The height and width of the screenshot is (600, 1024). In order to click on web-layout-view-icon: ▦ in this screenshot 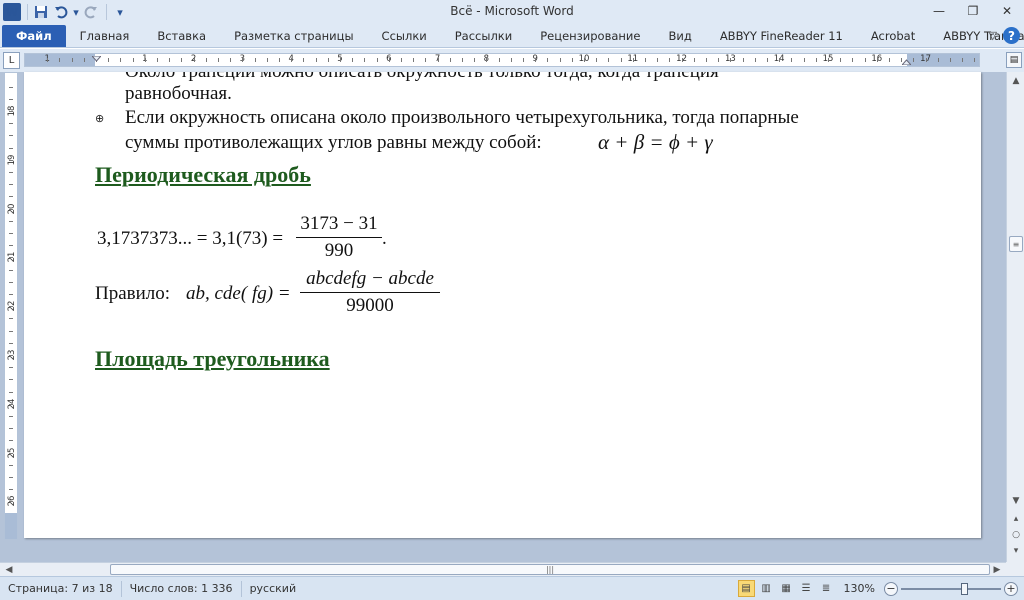, I will do `click(786, 588)`.